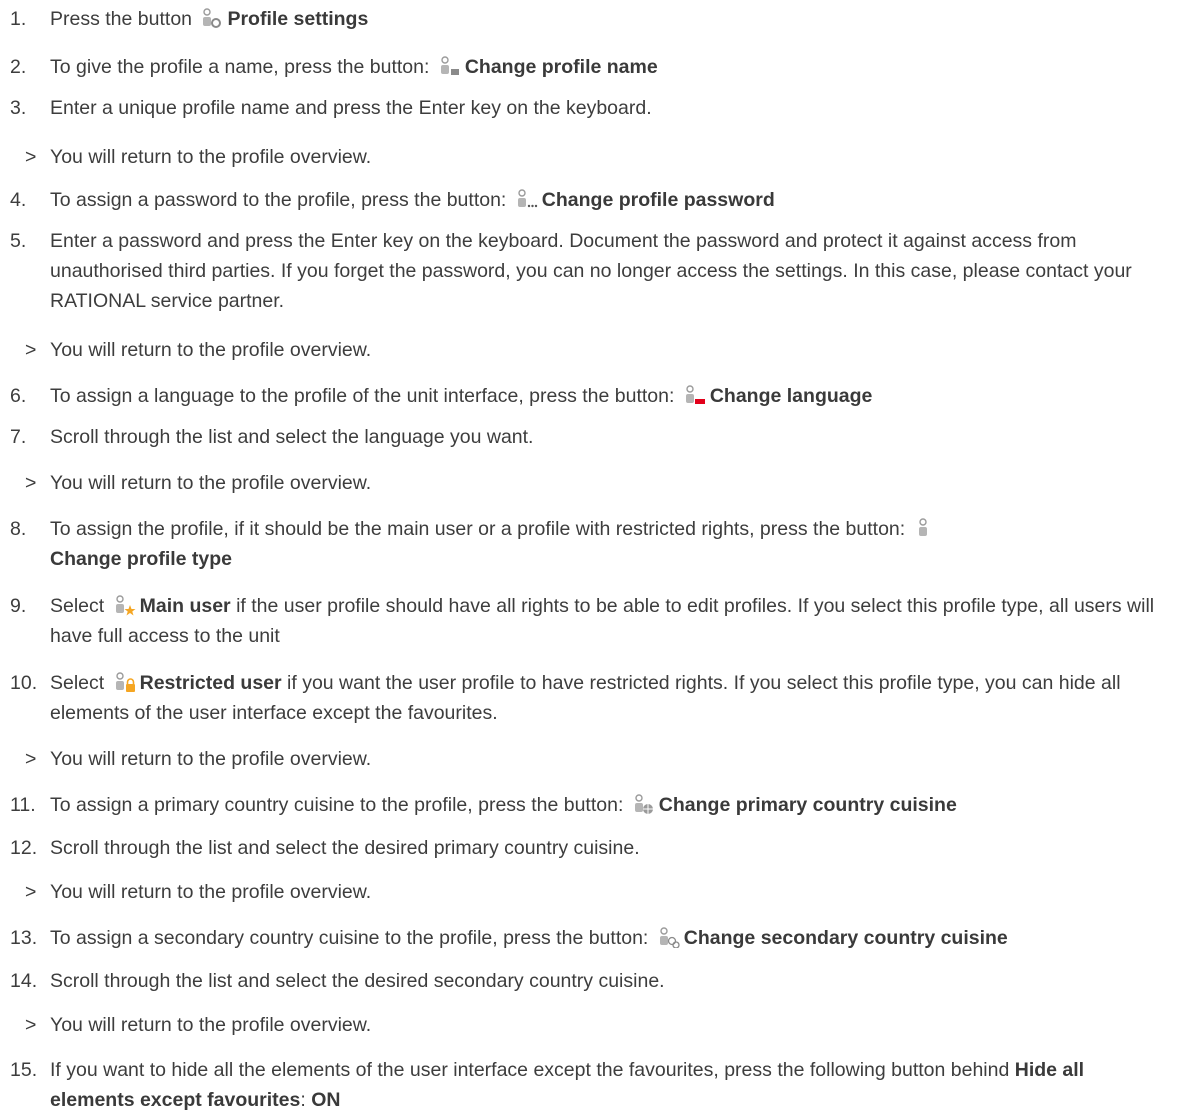 This screenshot has height=1115, width=1197. Describe the element at coordinates (18, 529) in the screenshot. I see `step-number: 8.` at that location.